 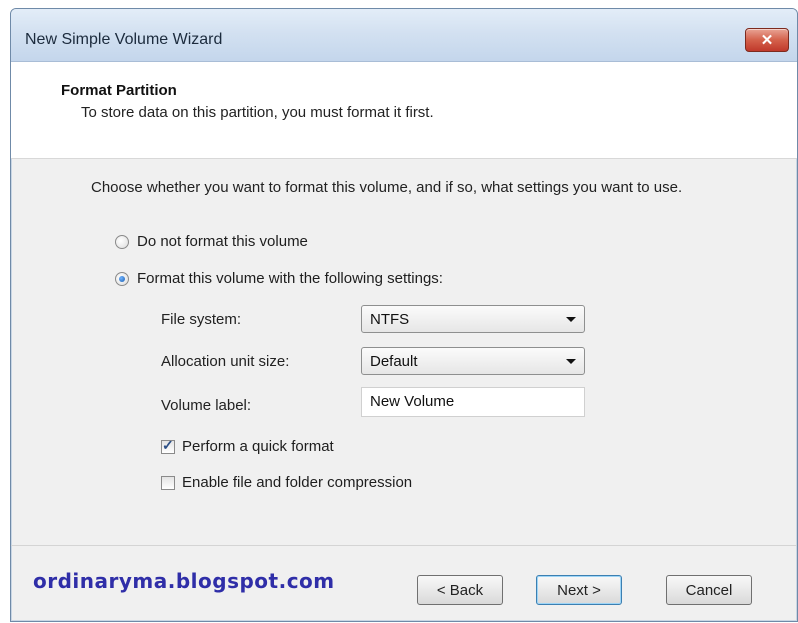 What do you see at coordinates (460, 590) in the screenshot?
I see `back-button: < Back` at bounding box center [460, 590].